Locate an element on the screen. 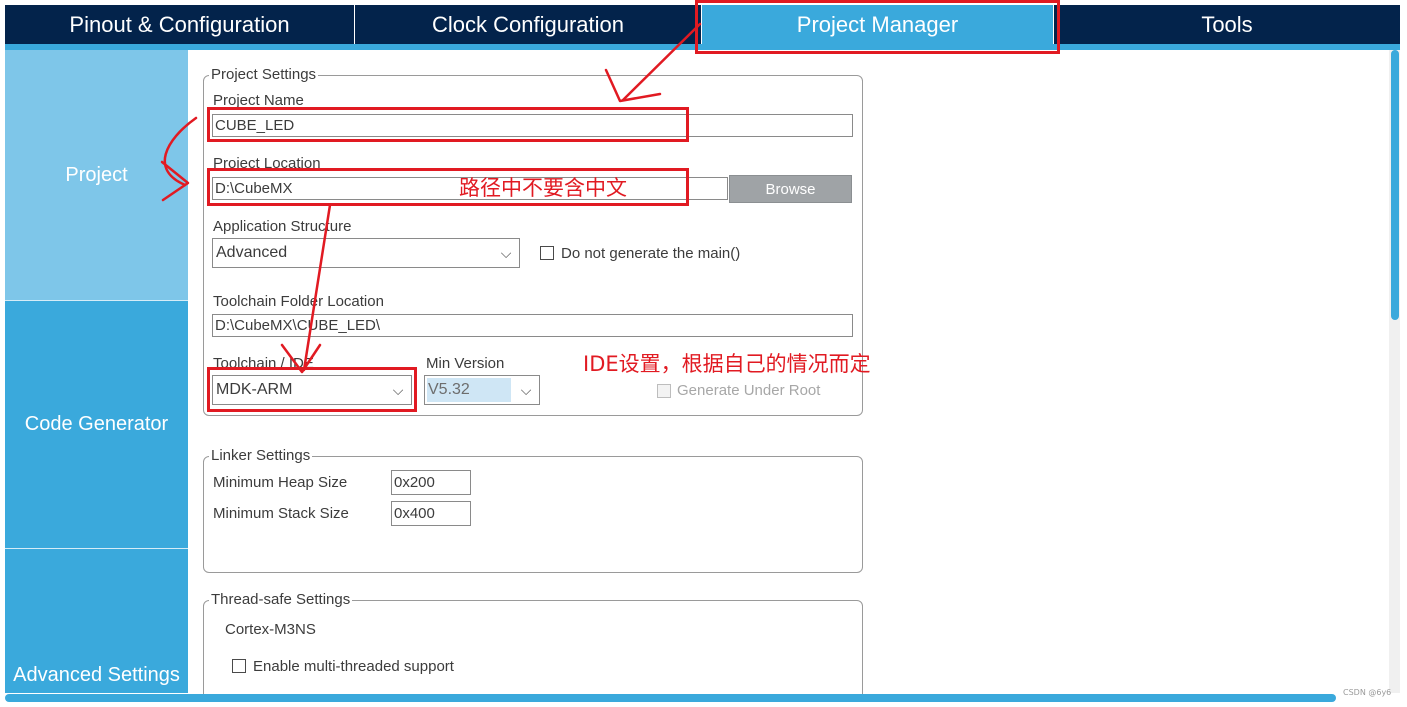  annotation-path-note: 路径中不要含中文 is located at coordinates (543, 188).